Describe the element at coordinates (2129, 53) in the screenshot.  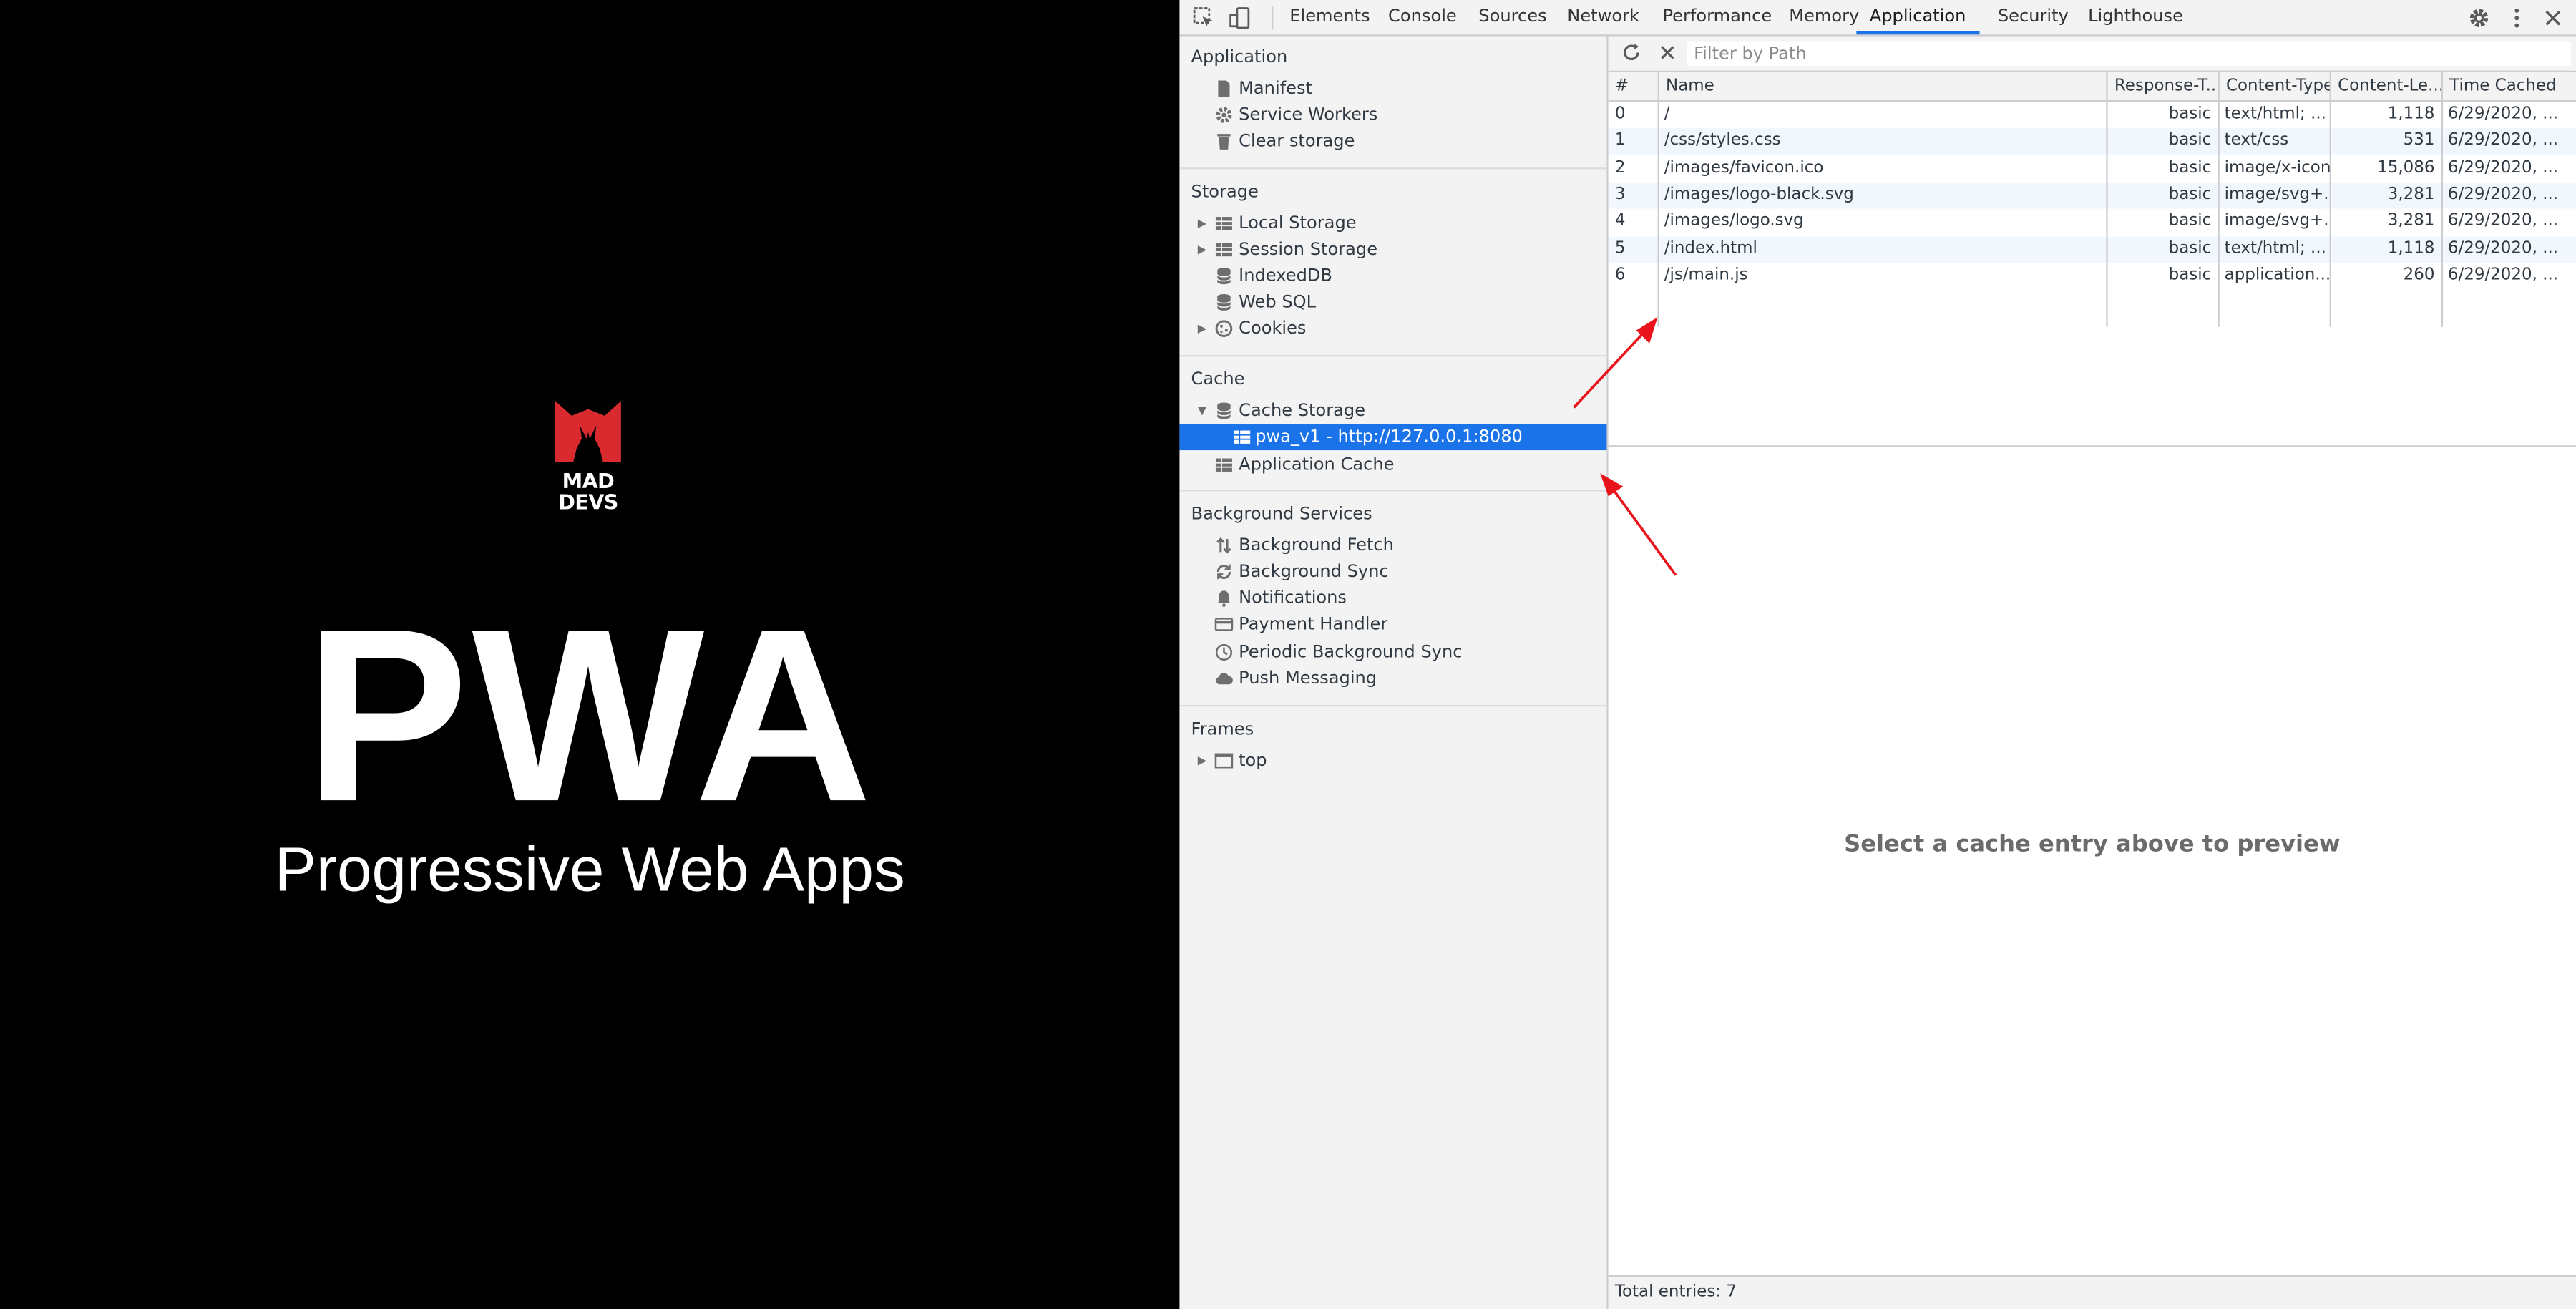
I see `filter-path-input` at that location.